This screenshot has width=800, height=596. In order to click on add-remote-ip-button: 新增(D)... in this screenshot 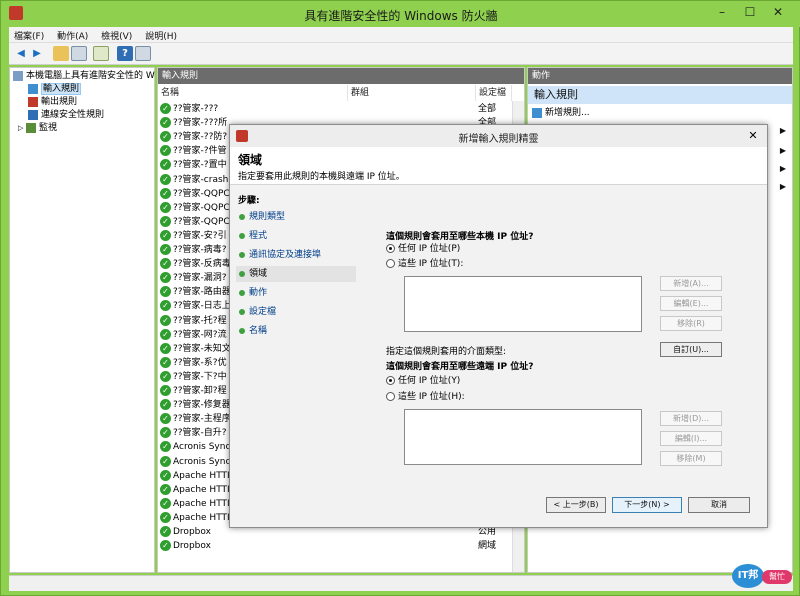, I will do `click(691, 418)`.